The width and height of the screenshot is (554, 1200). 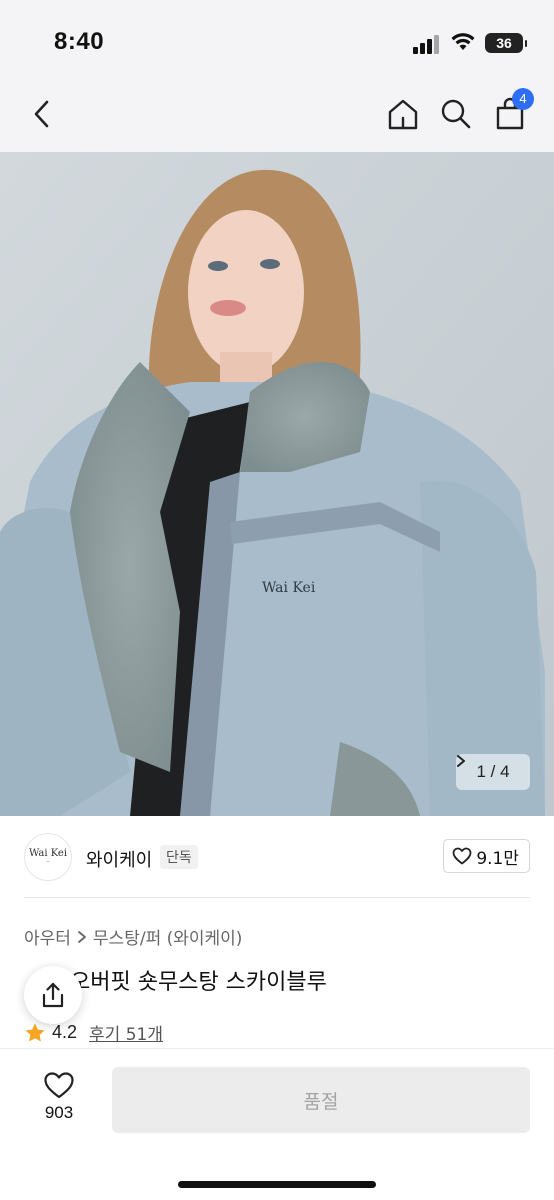 I want to click on search-button, so click(x=456, y=114).